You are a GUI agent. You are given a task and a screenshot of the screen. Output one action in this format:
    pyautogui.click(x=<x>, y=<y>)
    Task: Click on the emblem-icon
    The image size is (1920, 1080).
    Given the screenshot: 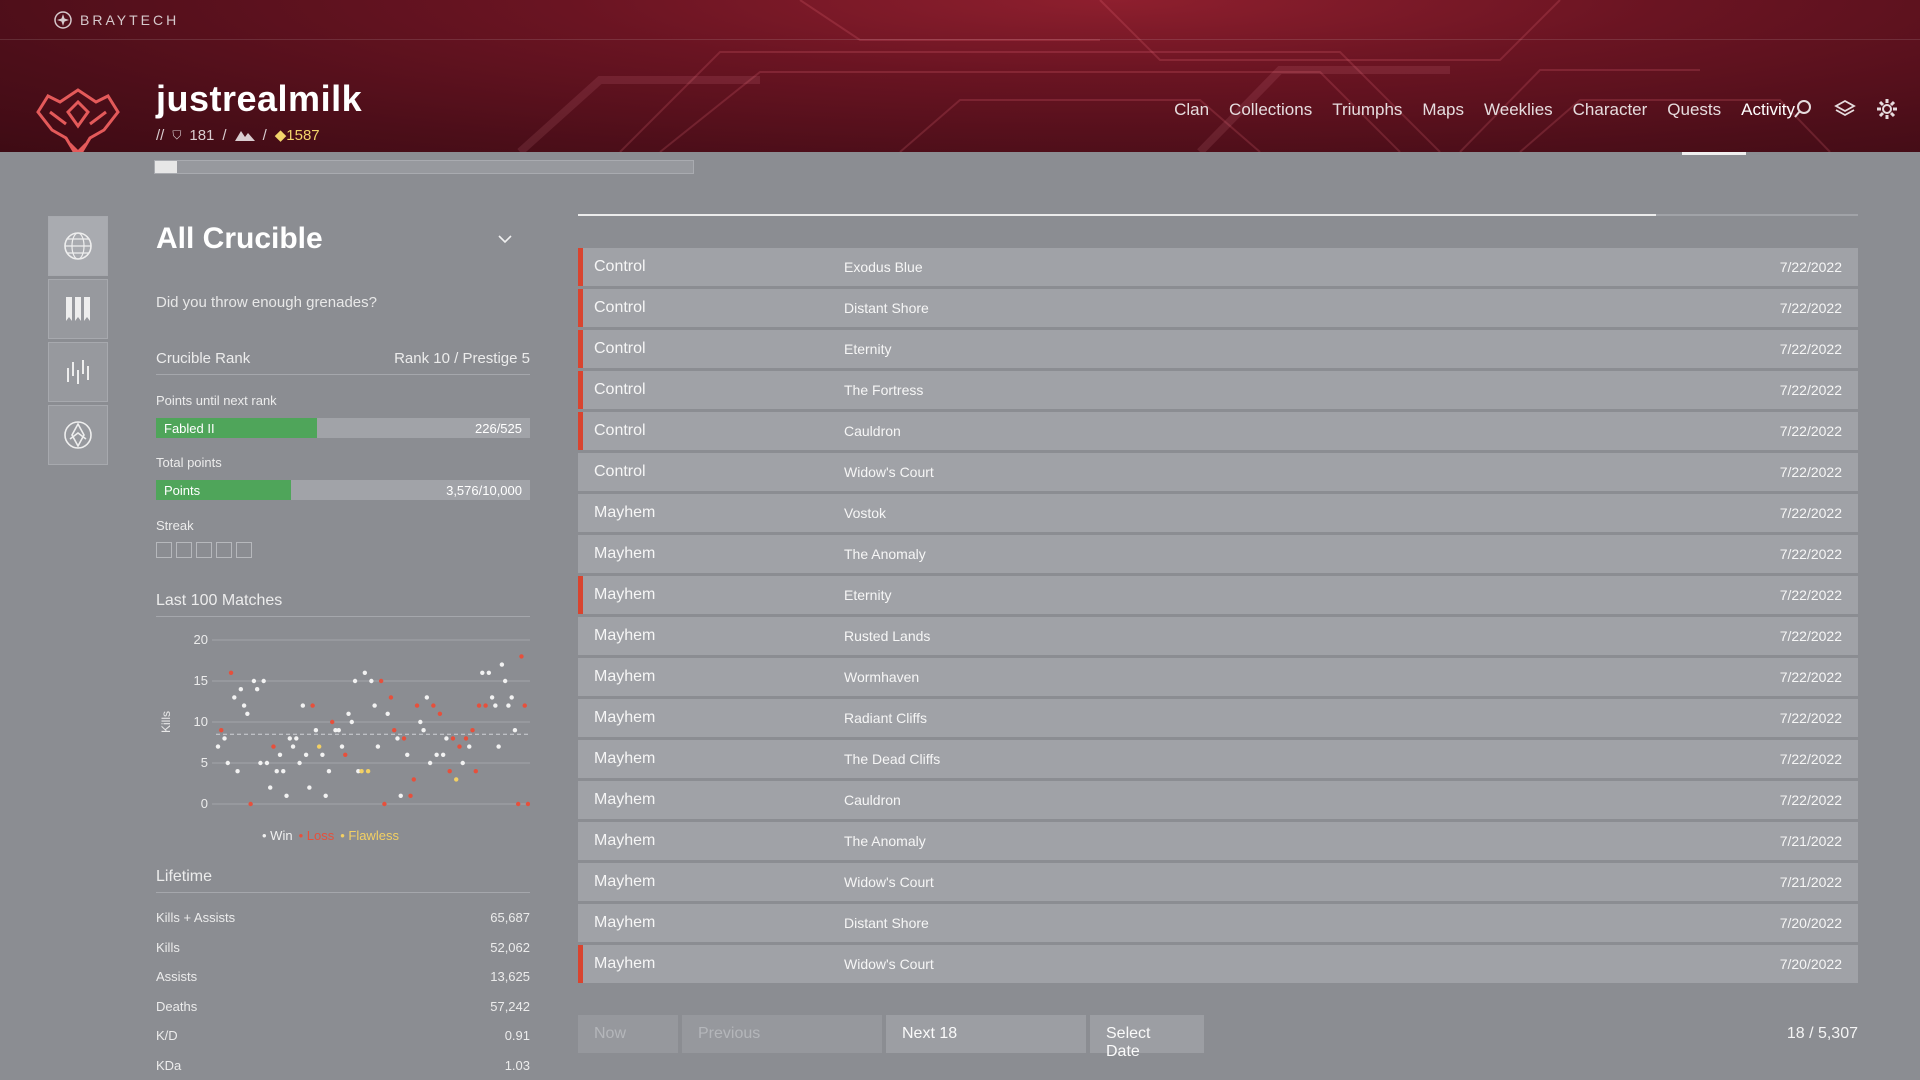 What is the action you would take?
    pyautogui.click(x=78, y=120)
    